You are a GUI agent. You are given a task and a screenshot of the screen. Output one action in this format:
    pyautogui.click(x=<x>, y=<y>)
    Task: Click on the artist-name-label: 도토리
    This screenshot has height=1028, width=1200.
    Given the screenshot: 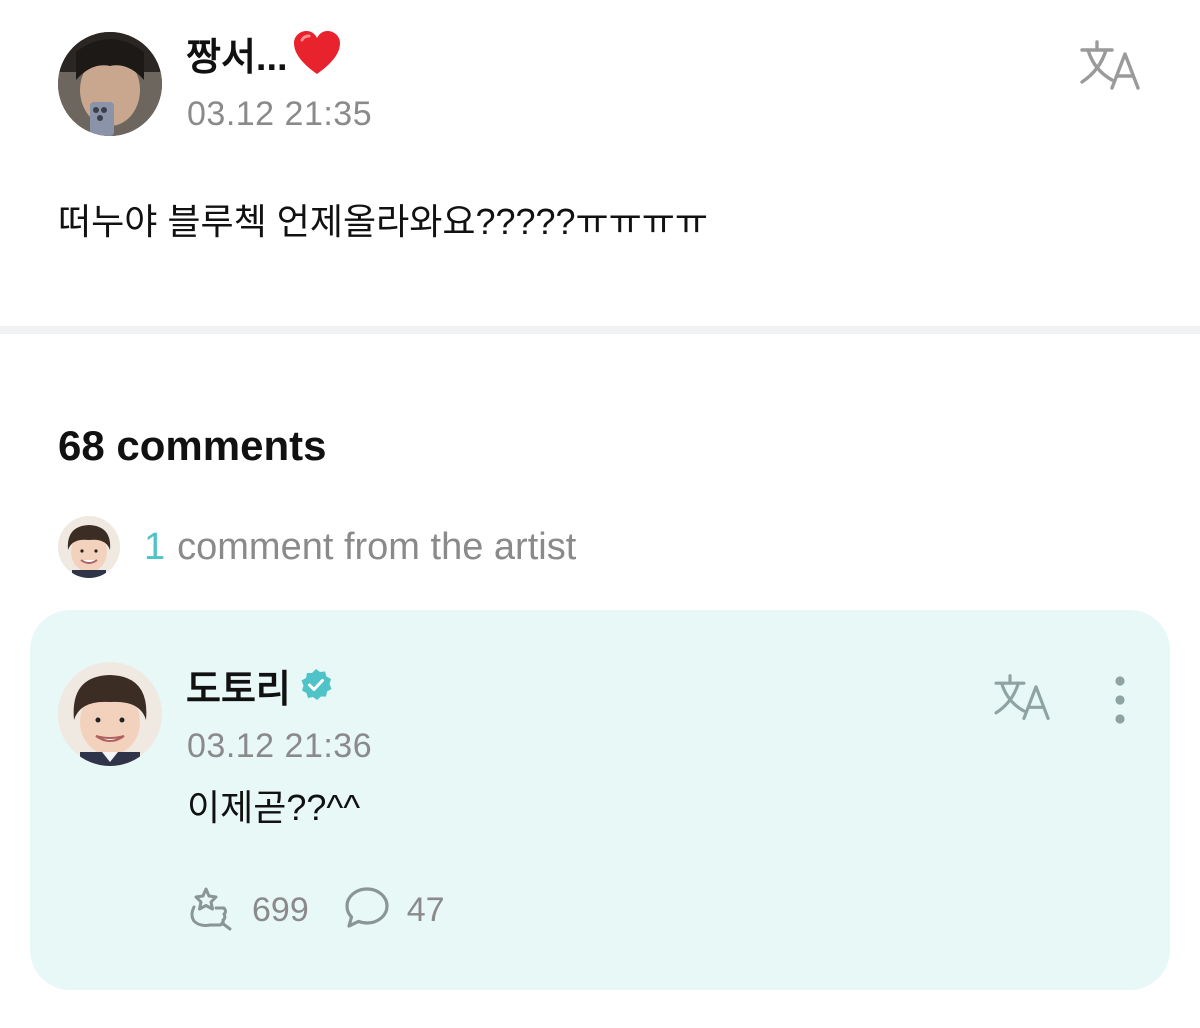 What is the action you would take?
    pyautogui.click(x=238, y=690)
    